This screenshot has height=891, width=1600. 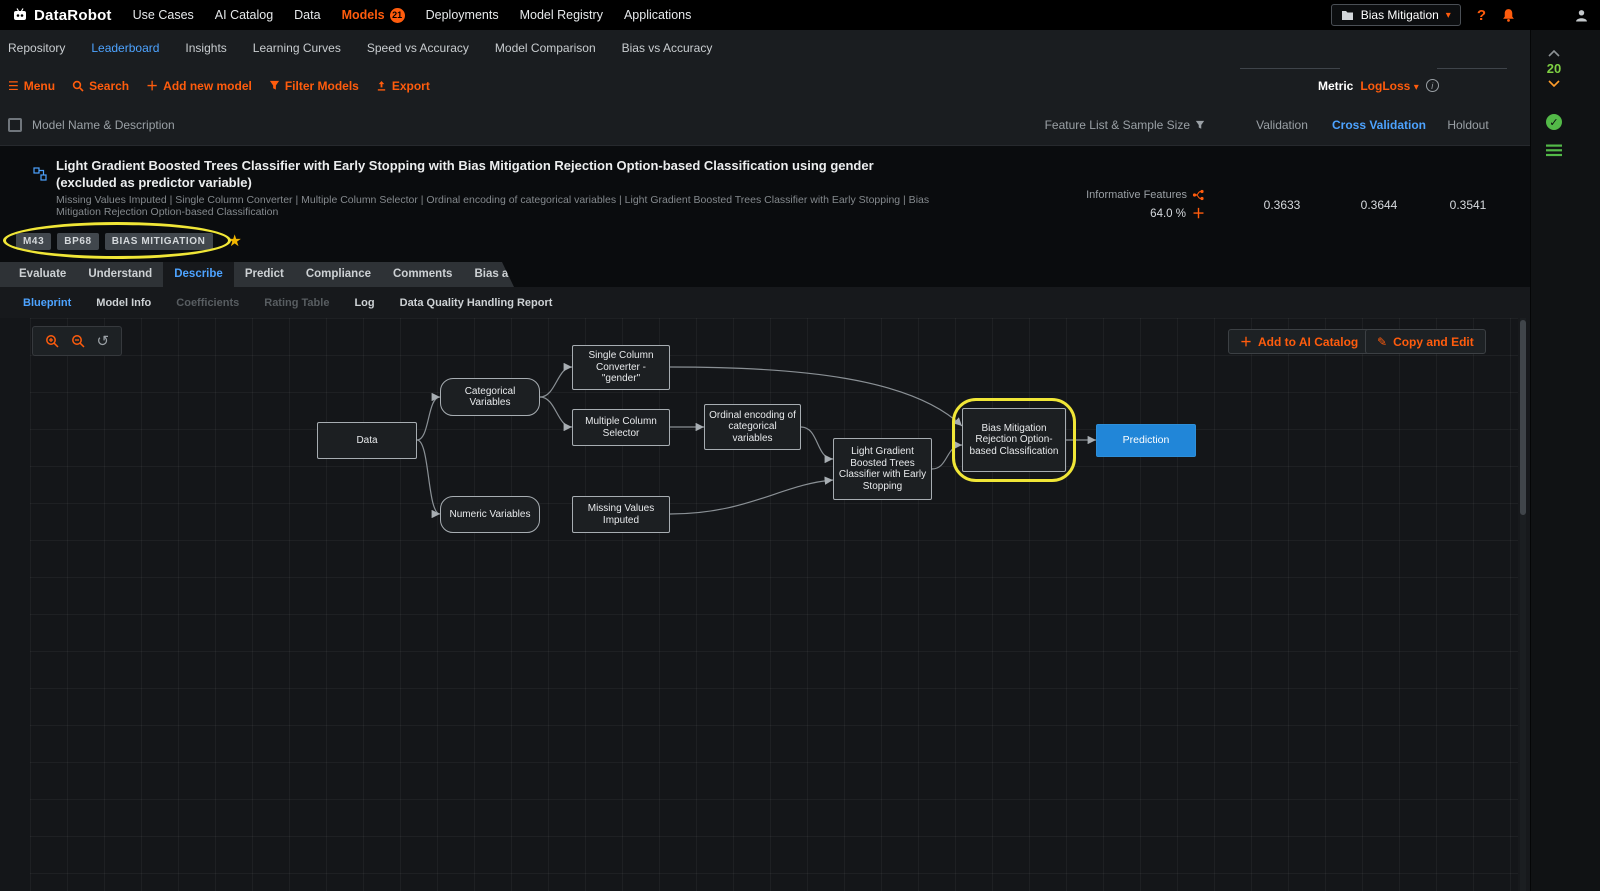 What do you see at coordinates (1554, 53) in the screenshot?
I see `worker-increase-icon` at bounding box center [1554, 53].